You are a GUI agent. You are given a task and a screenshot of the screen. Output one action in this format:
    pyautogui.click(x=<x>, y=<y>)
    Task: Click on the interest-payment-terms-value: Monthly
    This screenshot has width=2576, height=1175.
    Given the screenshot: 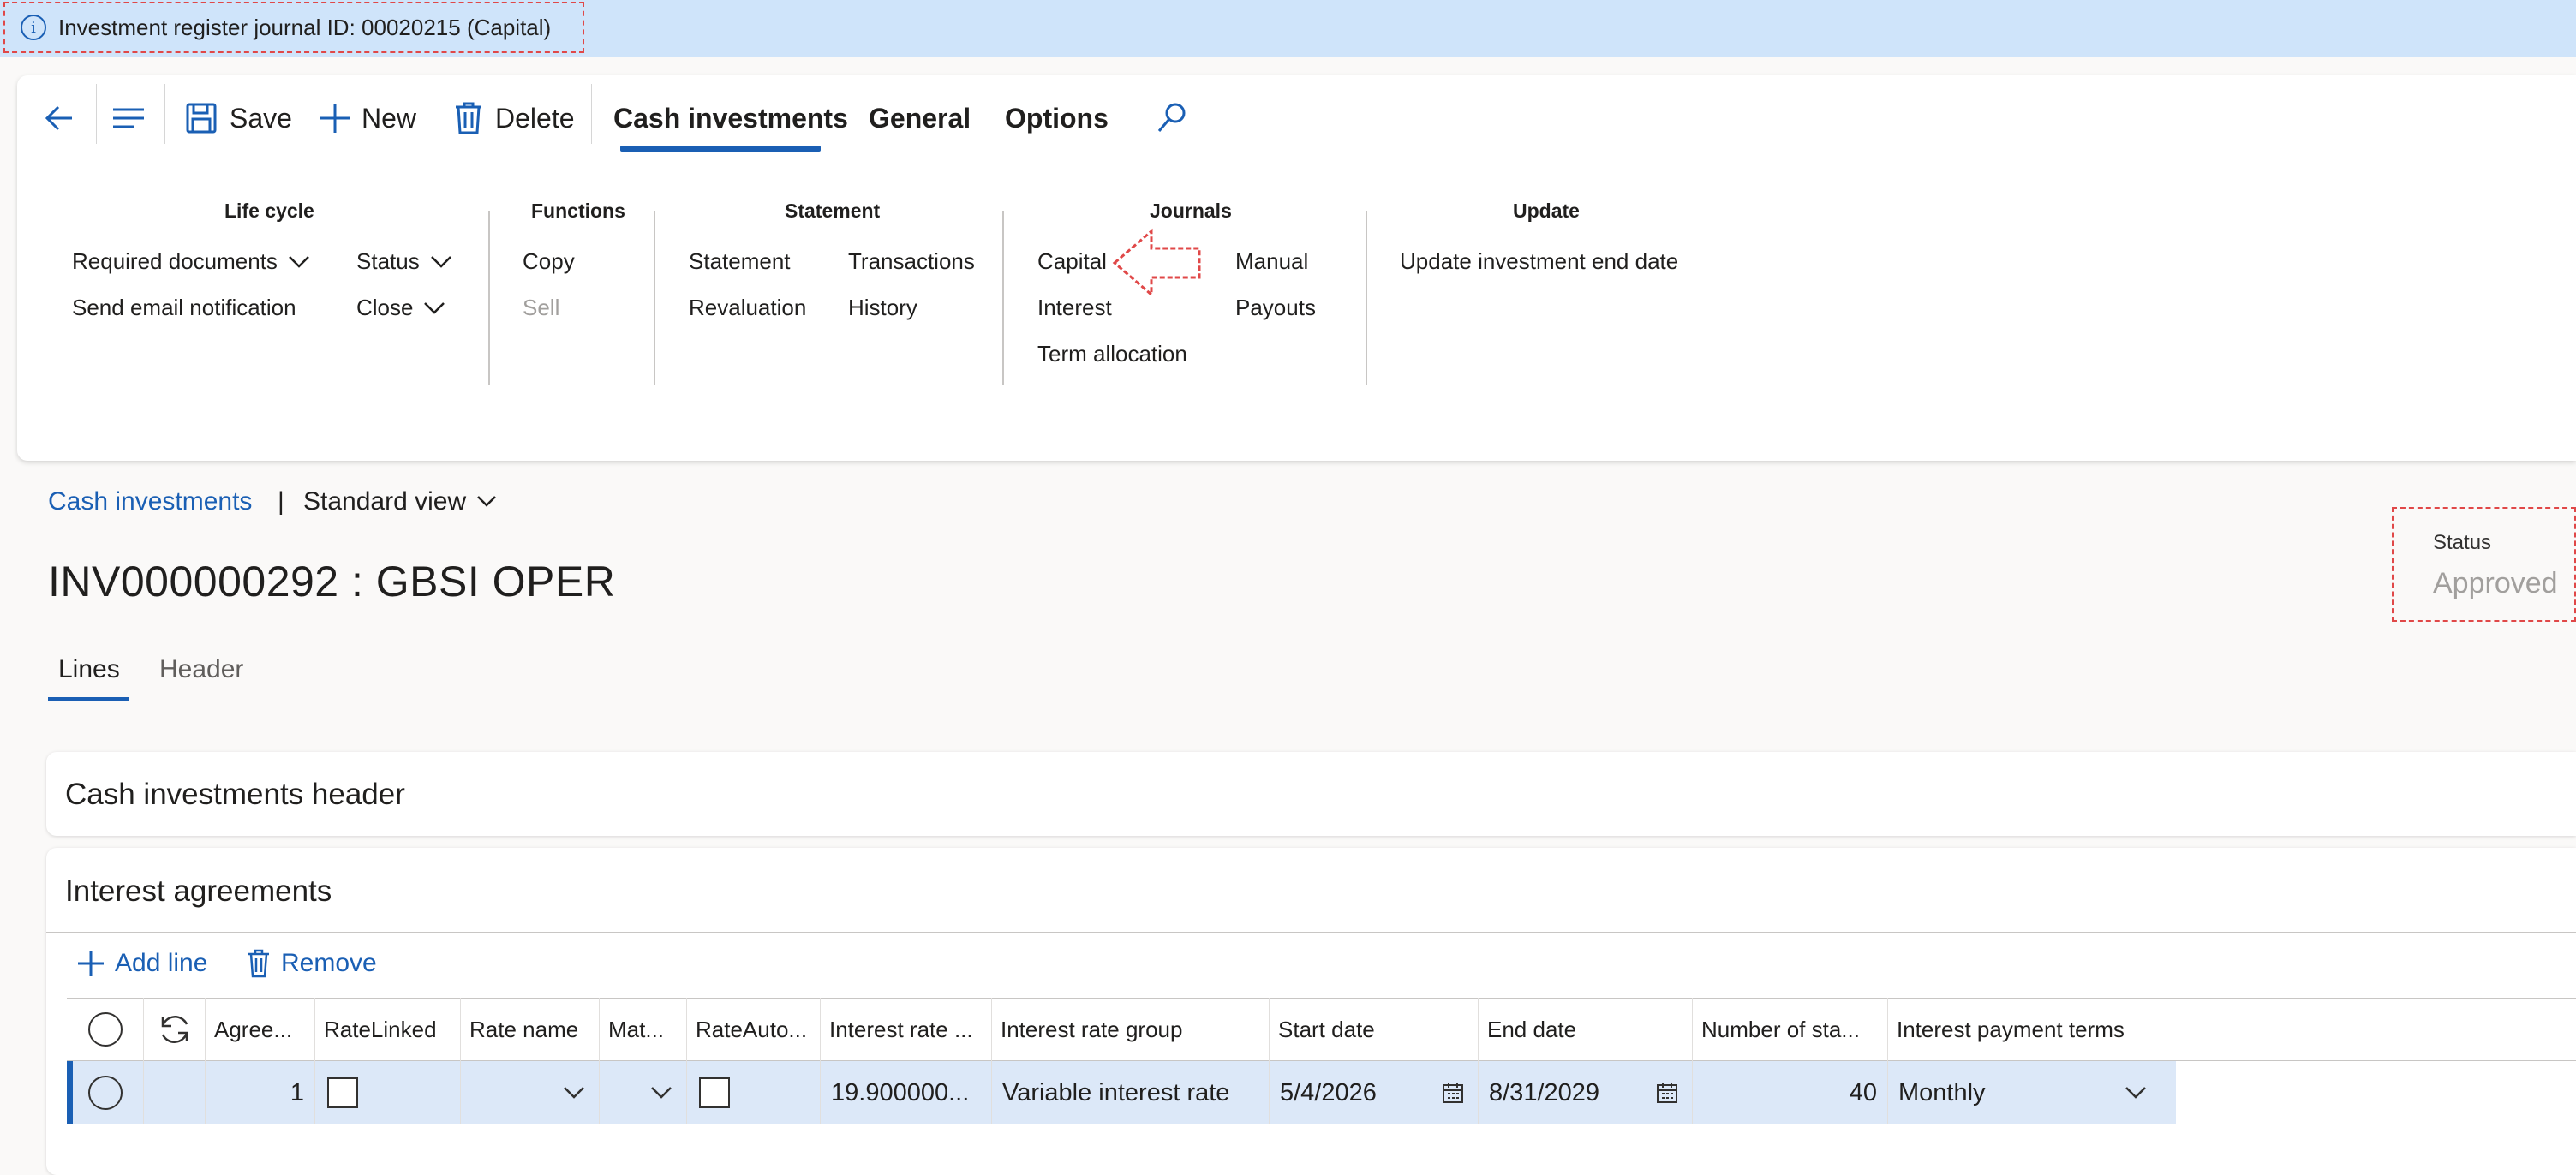 What is the action you would take?
    pyautogui.click(x=1942, y=1092)
    